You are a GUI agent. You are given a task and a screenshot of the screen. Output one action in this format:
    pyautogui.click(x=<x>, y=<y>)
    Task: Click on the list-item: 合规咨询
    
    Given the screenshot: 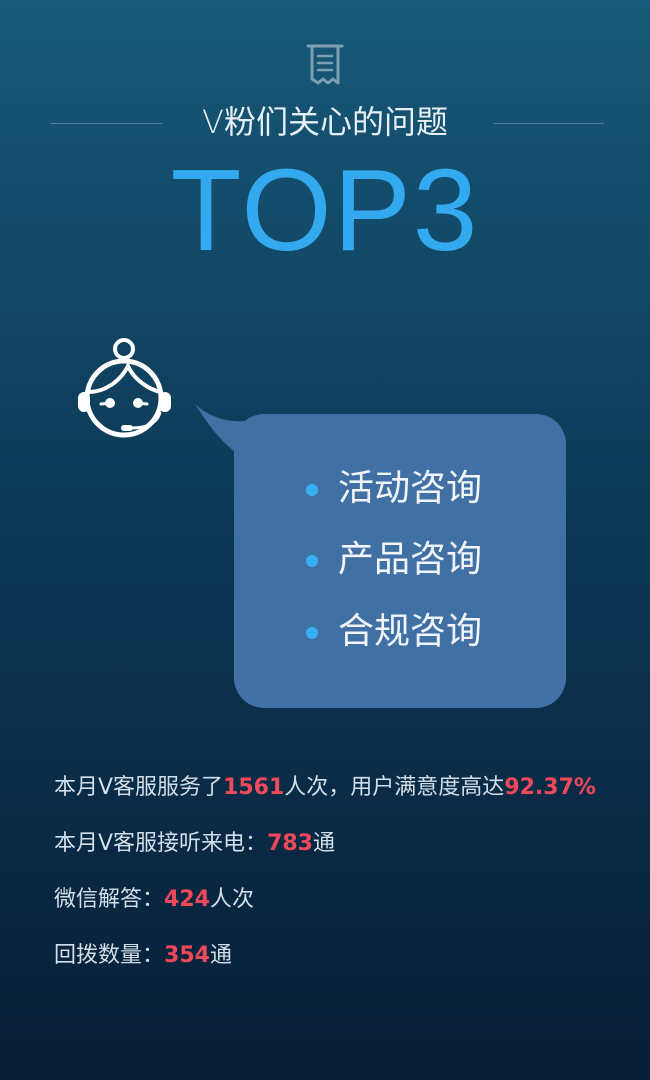 What is the action you would take?
    pyautogui.click(x=428, y=632)
    